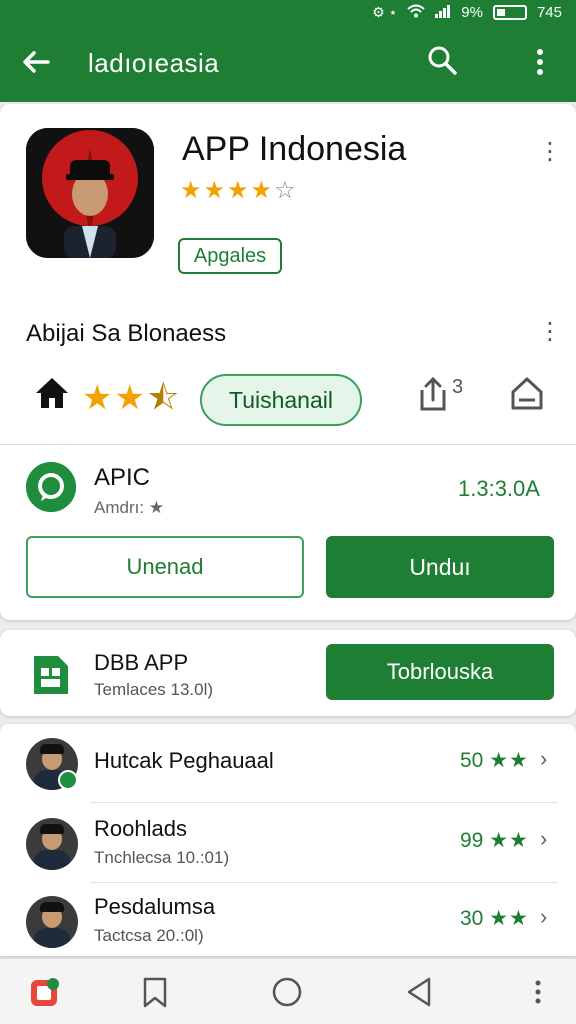 Image resolution: width=576 pixels, height=1024 pixels. I want to click on clock: 745, so click(549, 12).